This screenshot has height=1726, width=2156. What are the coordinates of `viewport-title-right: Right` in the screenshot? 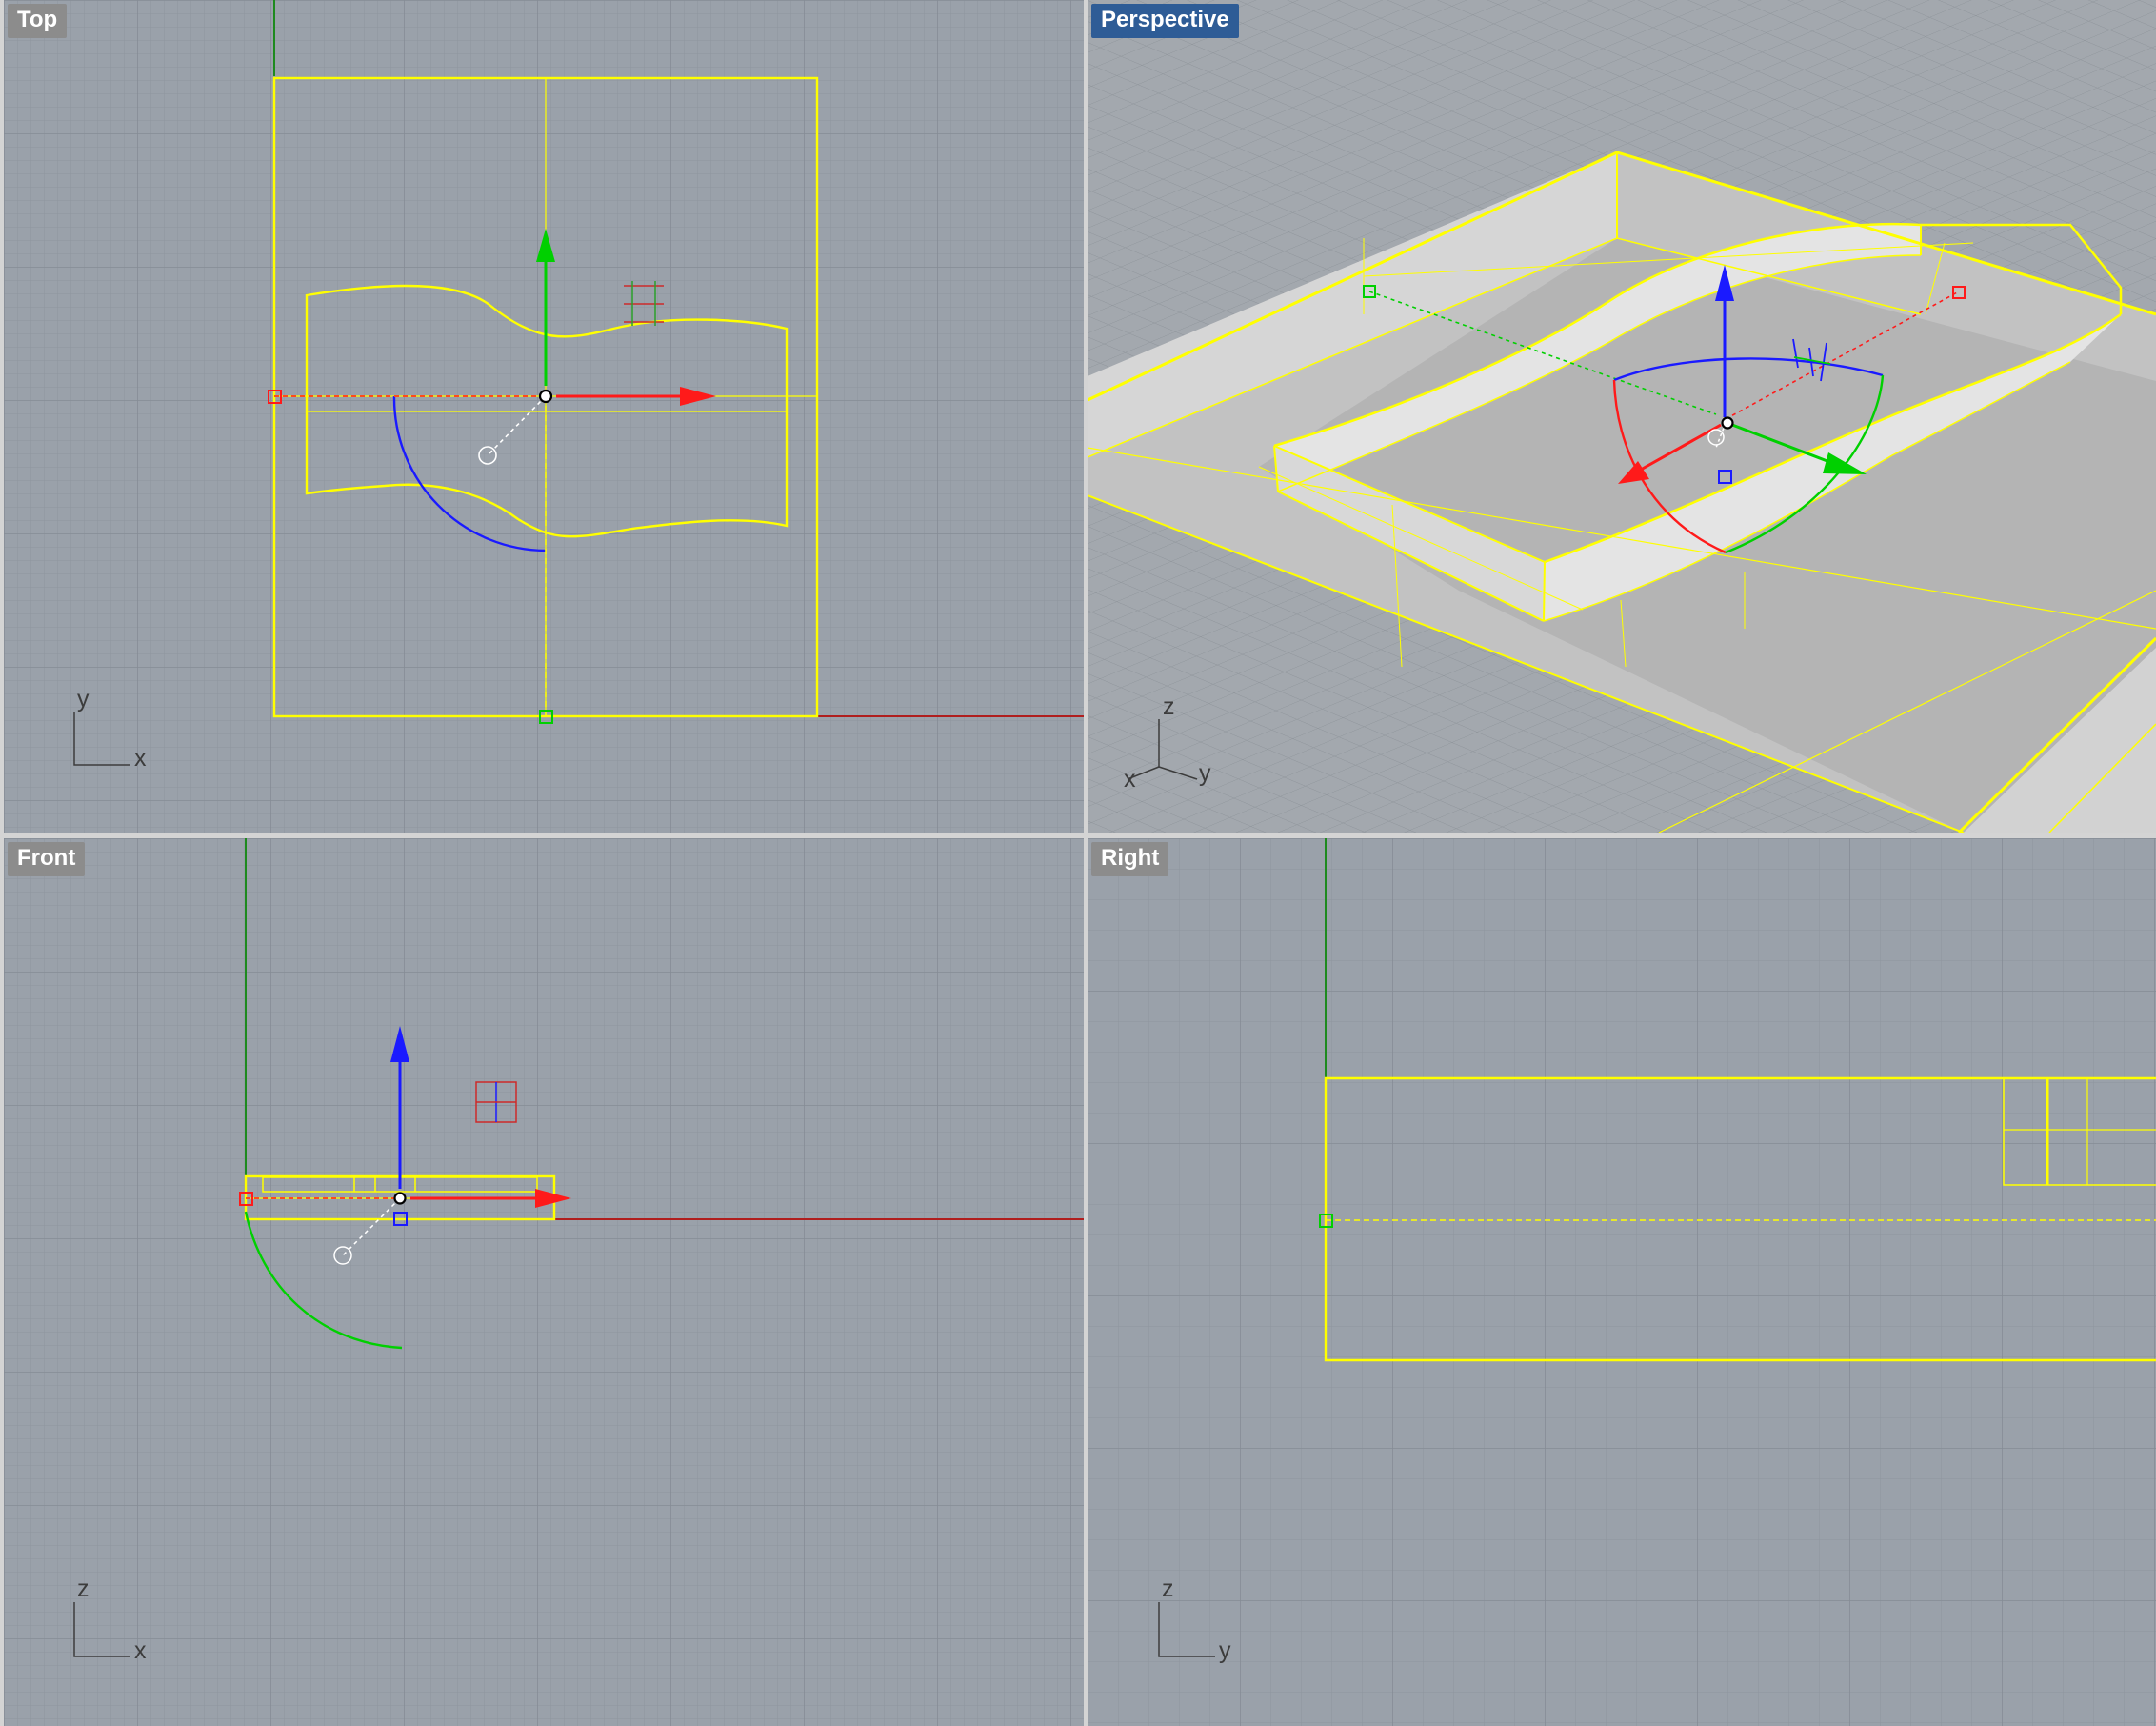 It's located at (1130, 859).